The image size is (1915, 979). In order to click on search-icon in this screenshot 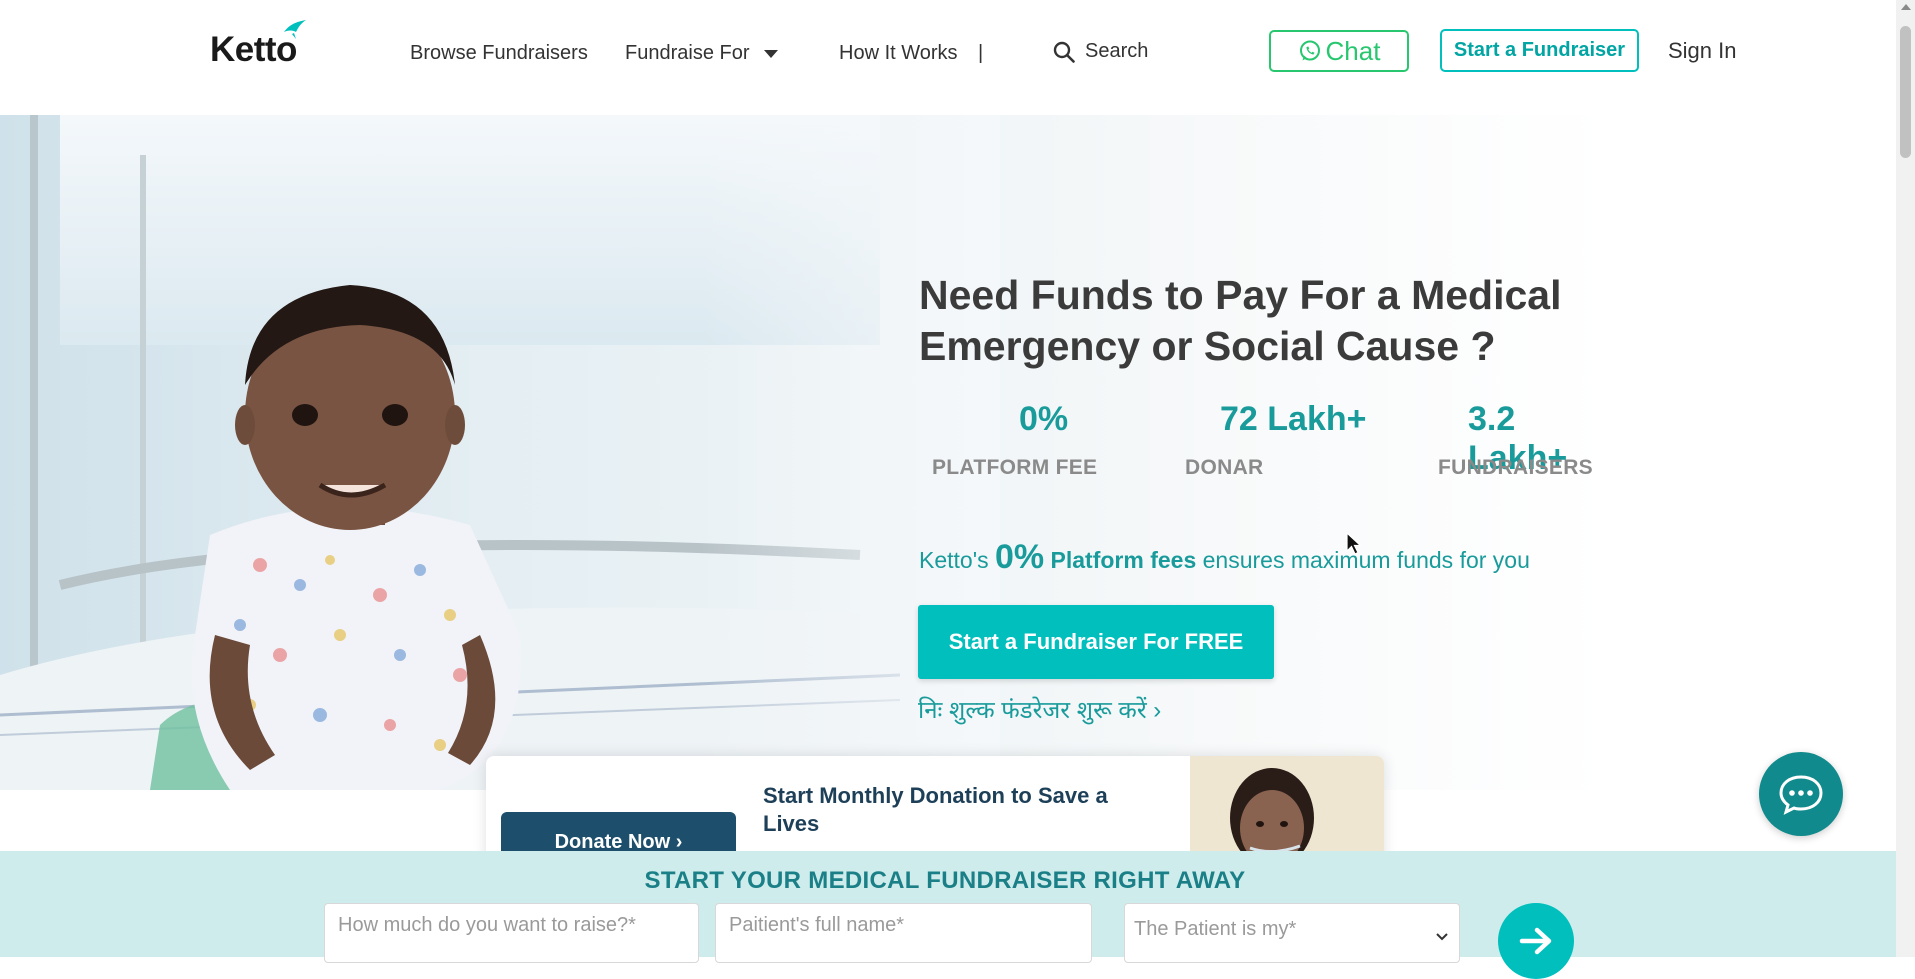, I will do `click(1064, 52)`.